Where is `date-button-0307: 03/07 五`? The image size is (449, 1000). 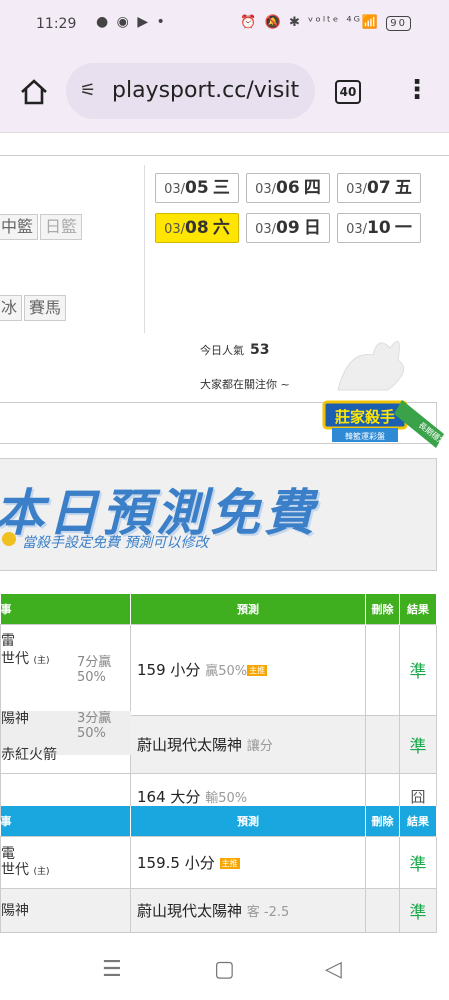 date-button-0307: 03/07 五 is located at coordinates (379, 188).